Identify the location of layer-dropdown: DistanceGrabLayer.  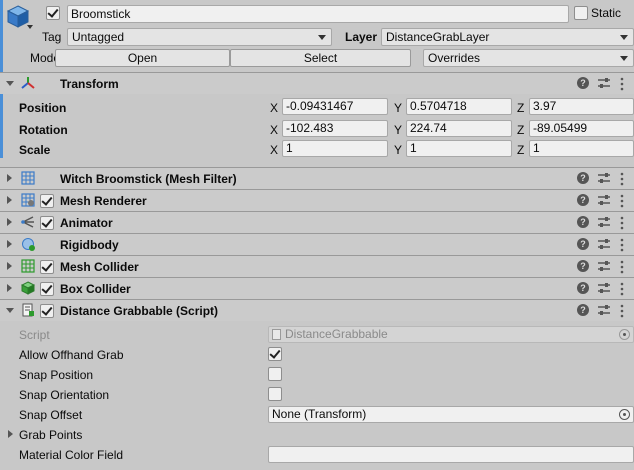
(507, 37).